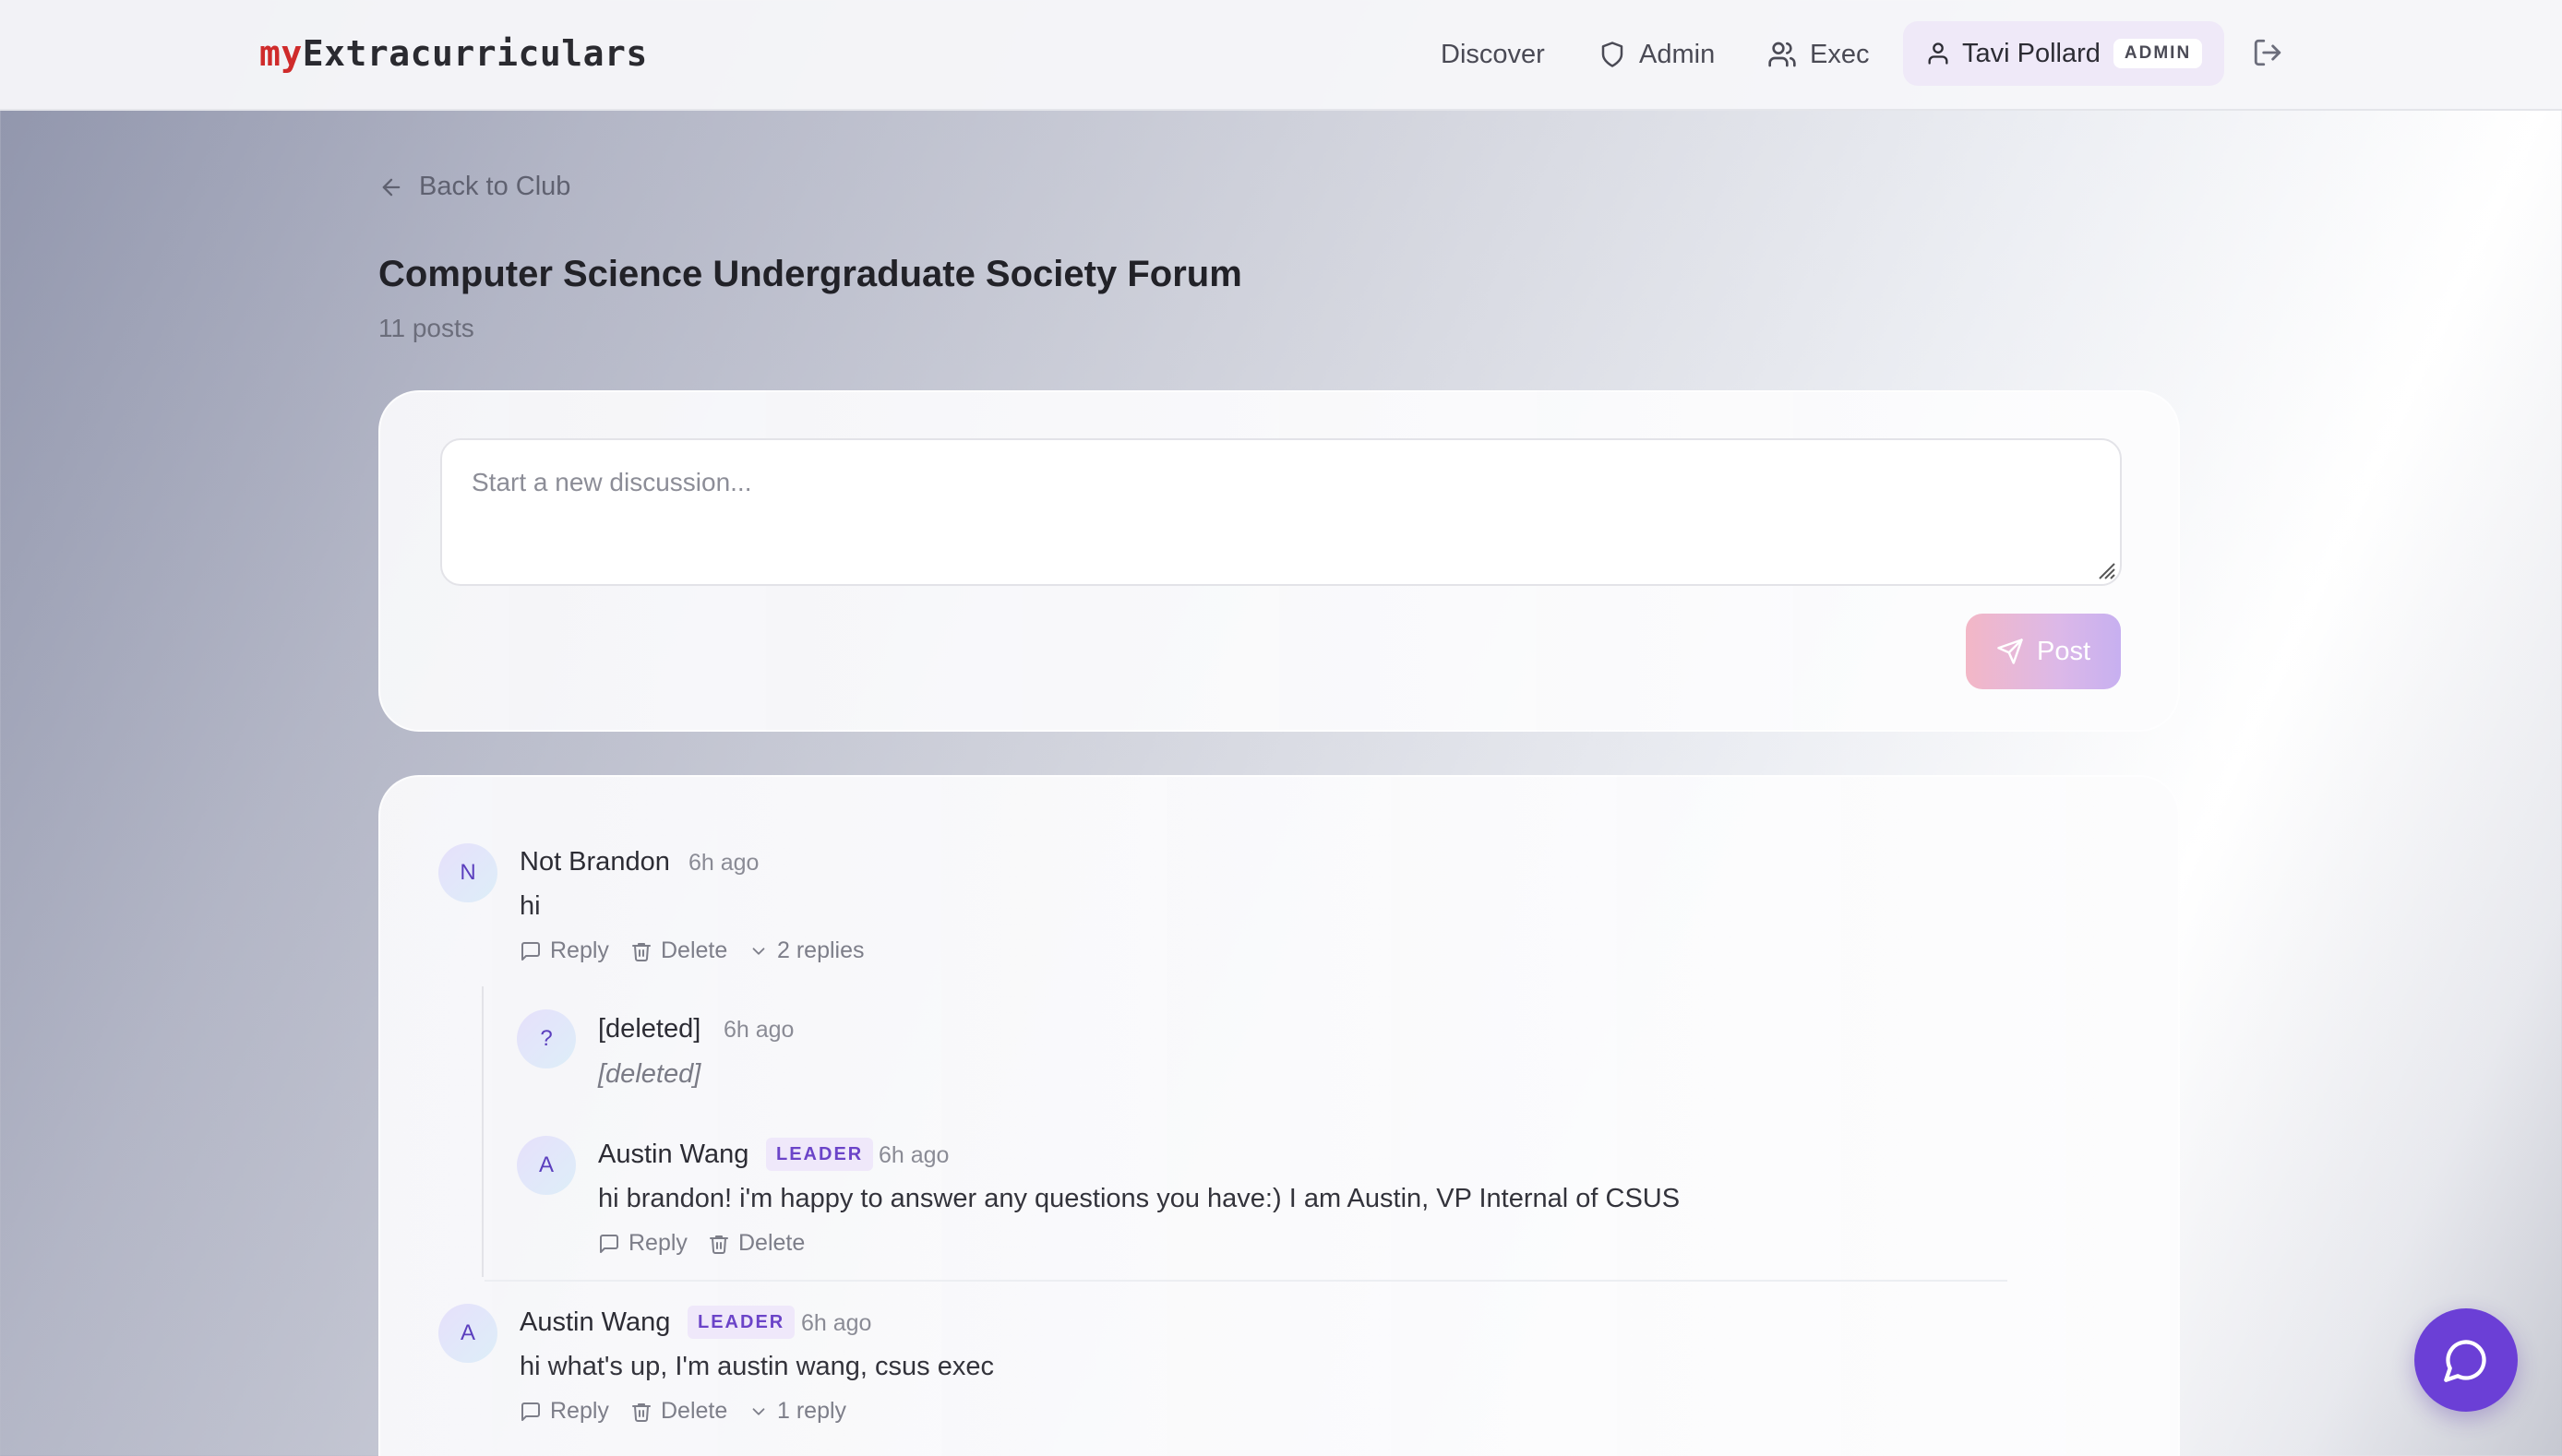  What do you see at coordinates (474, 187) in the screenshot?
I see `back-to-club-link: Back to Club` at bounding box center [474, 187].